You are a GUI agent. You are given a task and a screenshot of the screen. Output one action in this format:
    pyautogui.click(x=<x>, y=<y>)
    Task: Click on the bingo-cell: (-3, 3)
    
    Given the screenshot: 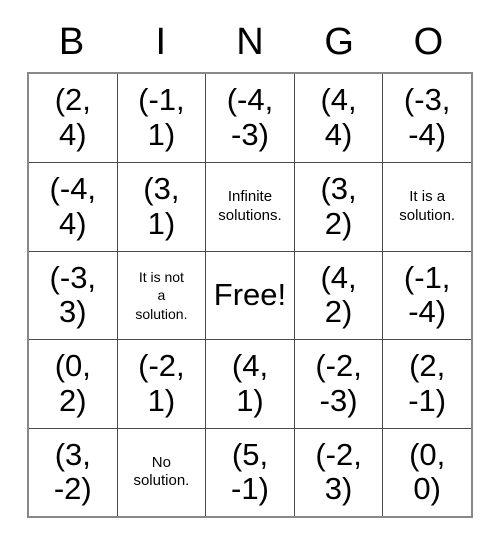 What is the action you would take?
    pyautogui.click(x=73, y=295)
    